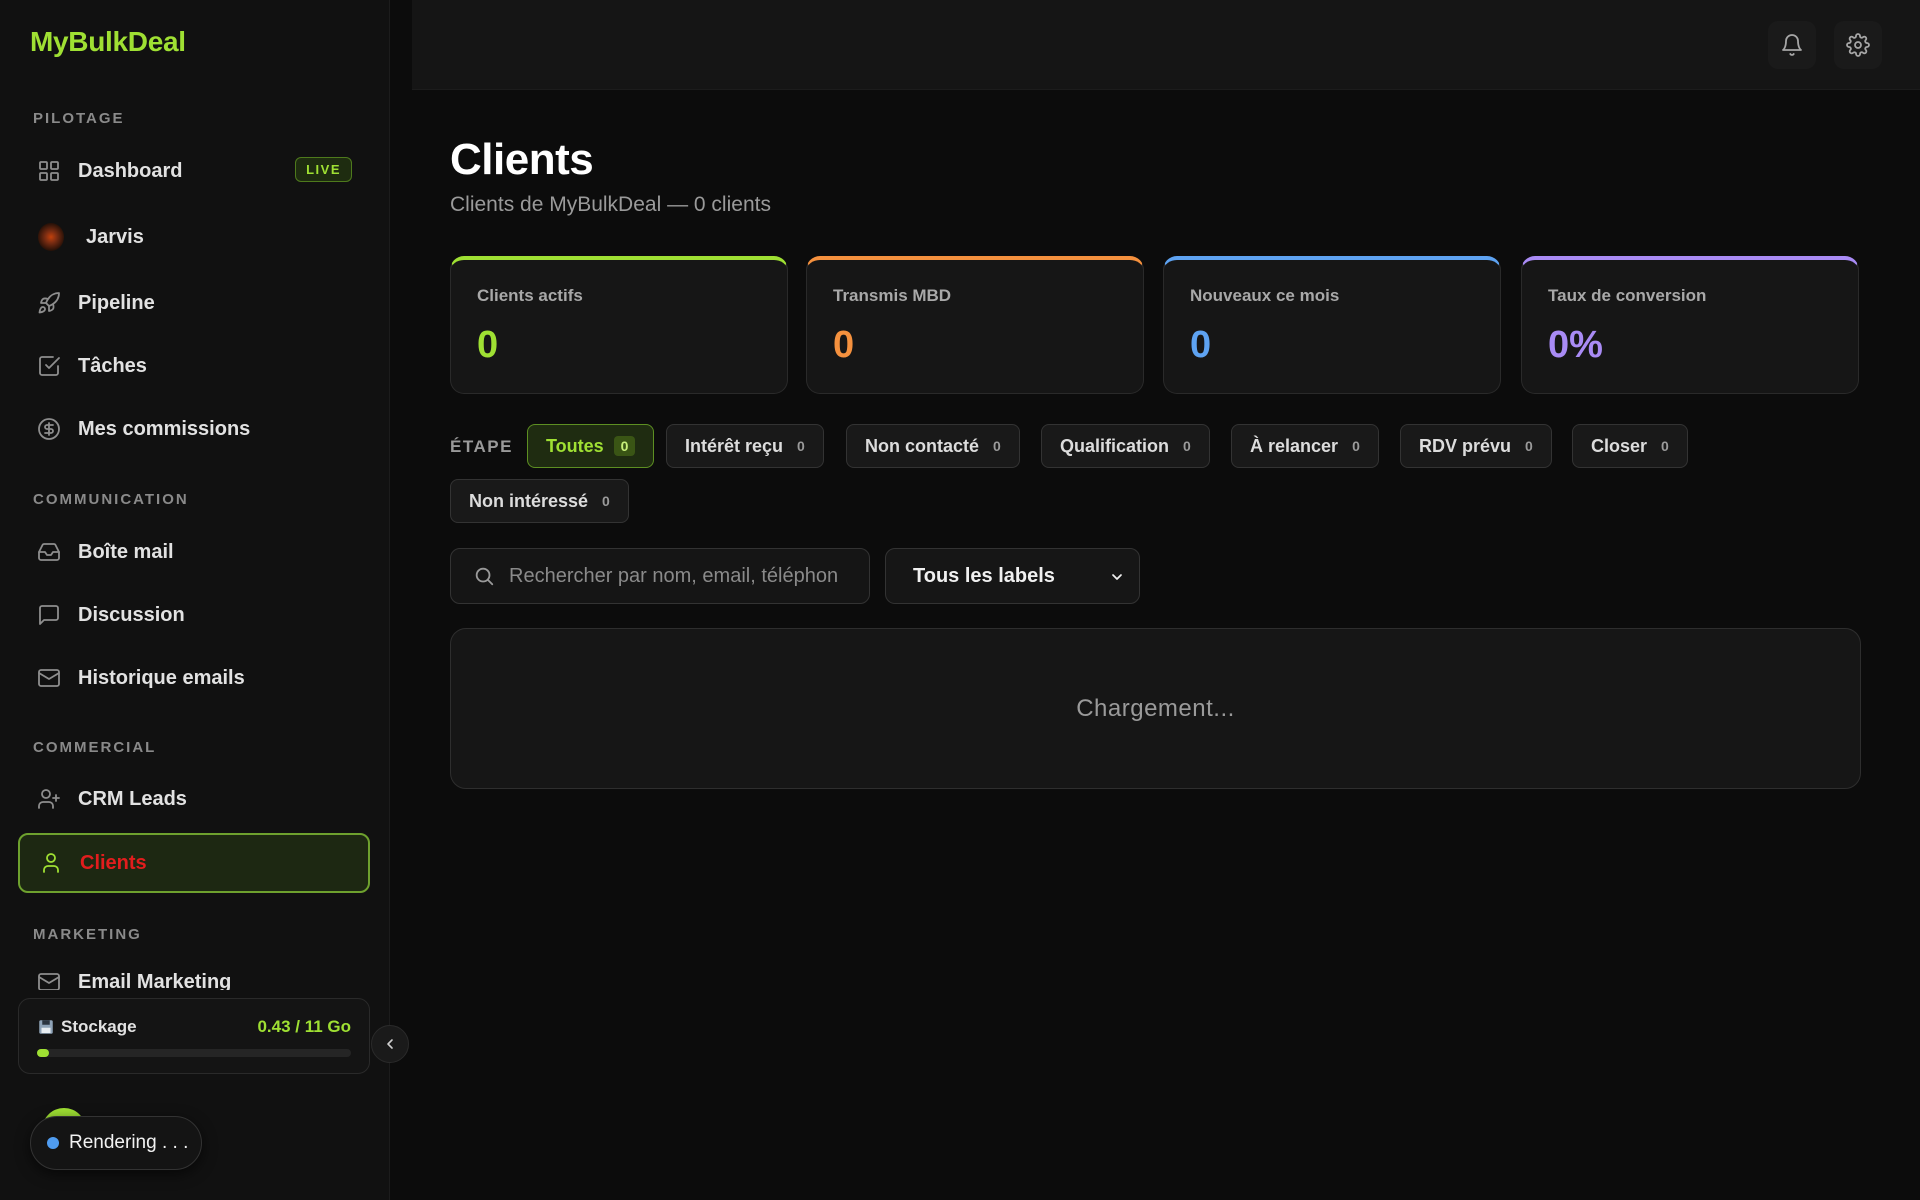  I want to click on jarvis-orb-icon, so click(51, 237).